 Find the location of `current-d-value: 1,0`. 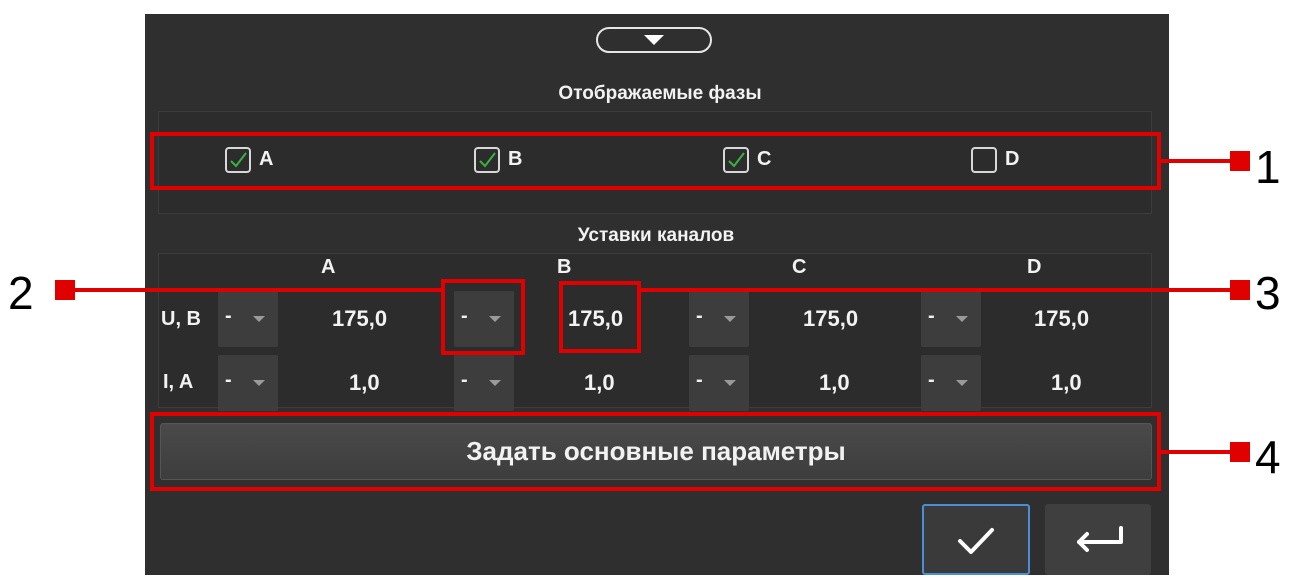

current-d-value: 1,0 is located at coordinates (1066, 383).